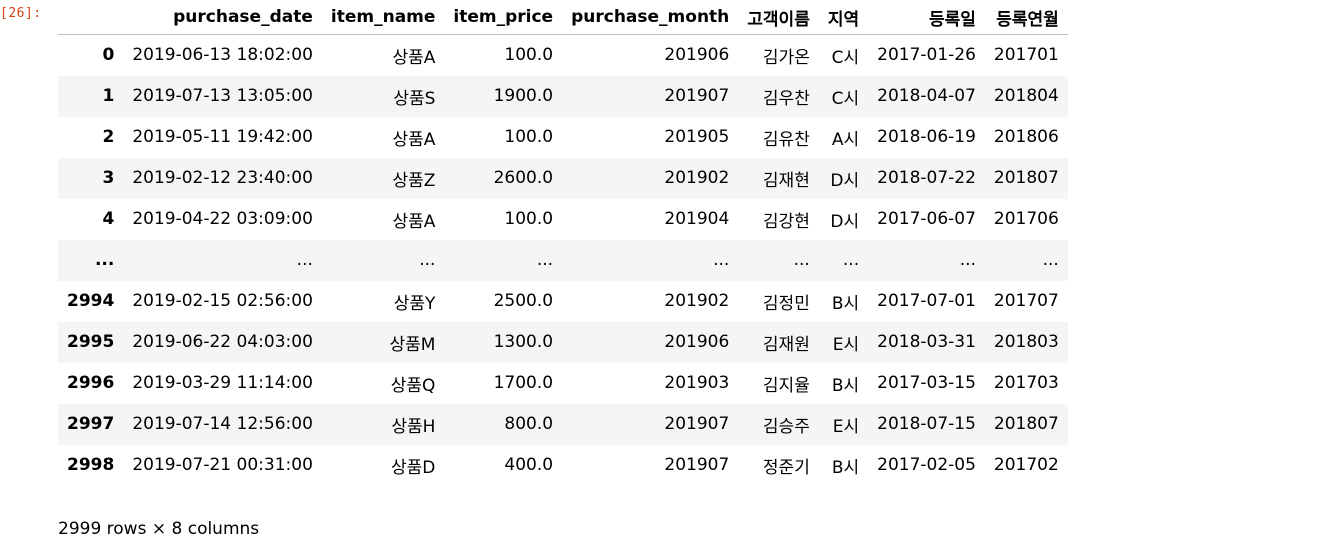 The width and height of the screenshot is (1337, 540). I want to click on shape-info: 2999 rows × 8 columns, so click(159, 528).